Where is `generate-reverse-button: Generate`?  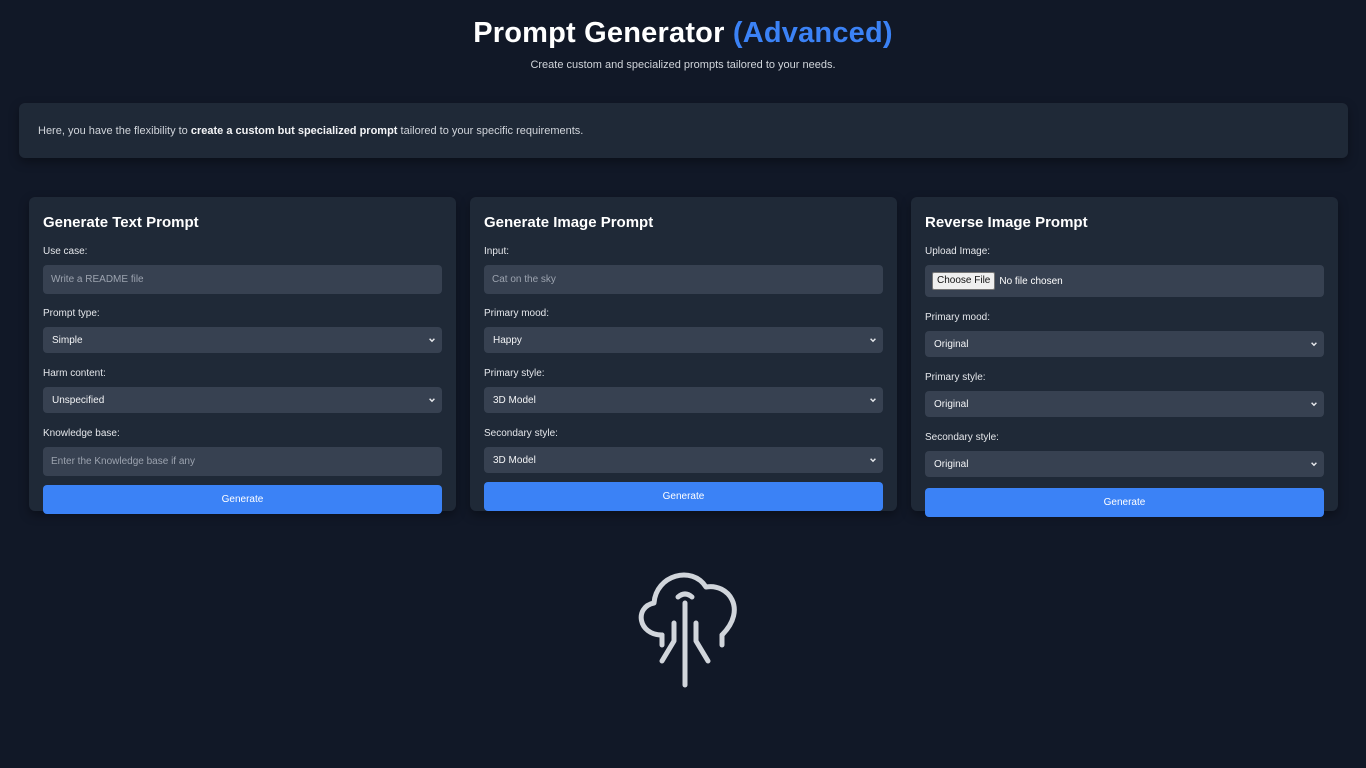
generate-reverse-button: Generate is located at coordinates (1124, 502).